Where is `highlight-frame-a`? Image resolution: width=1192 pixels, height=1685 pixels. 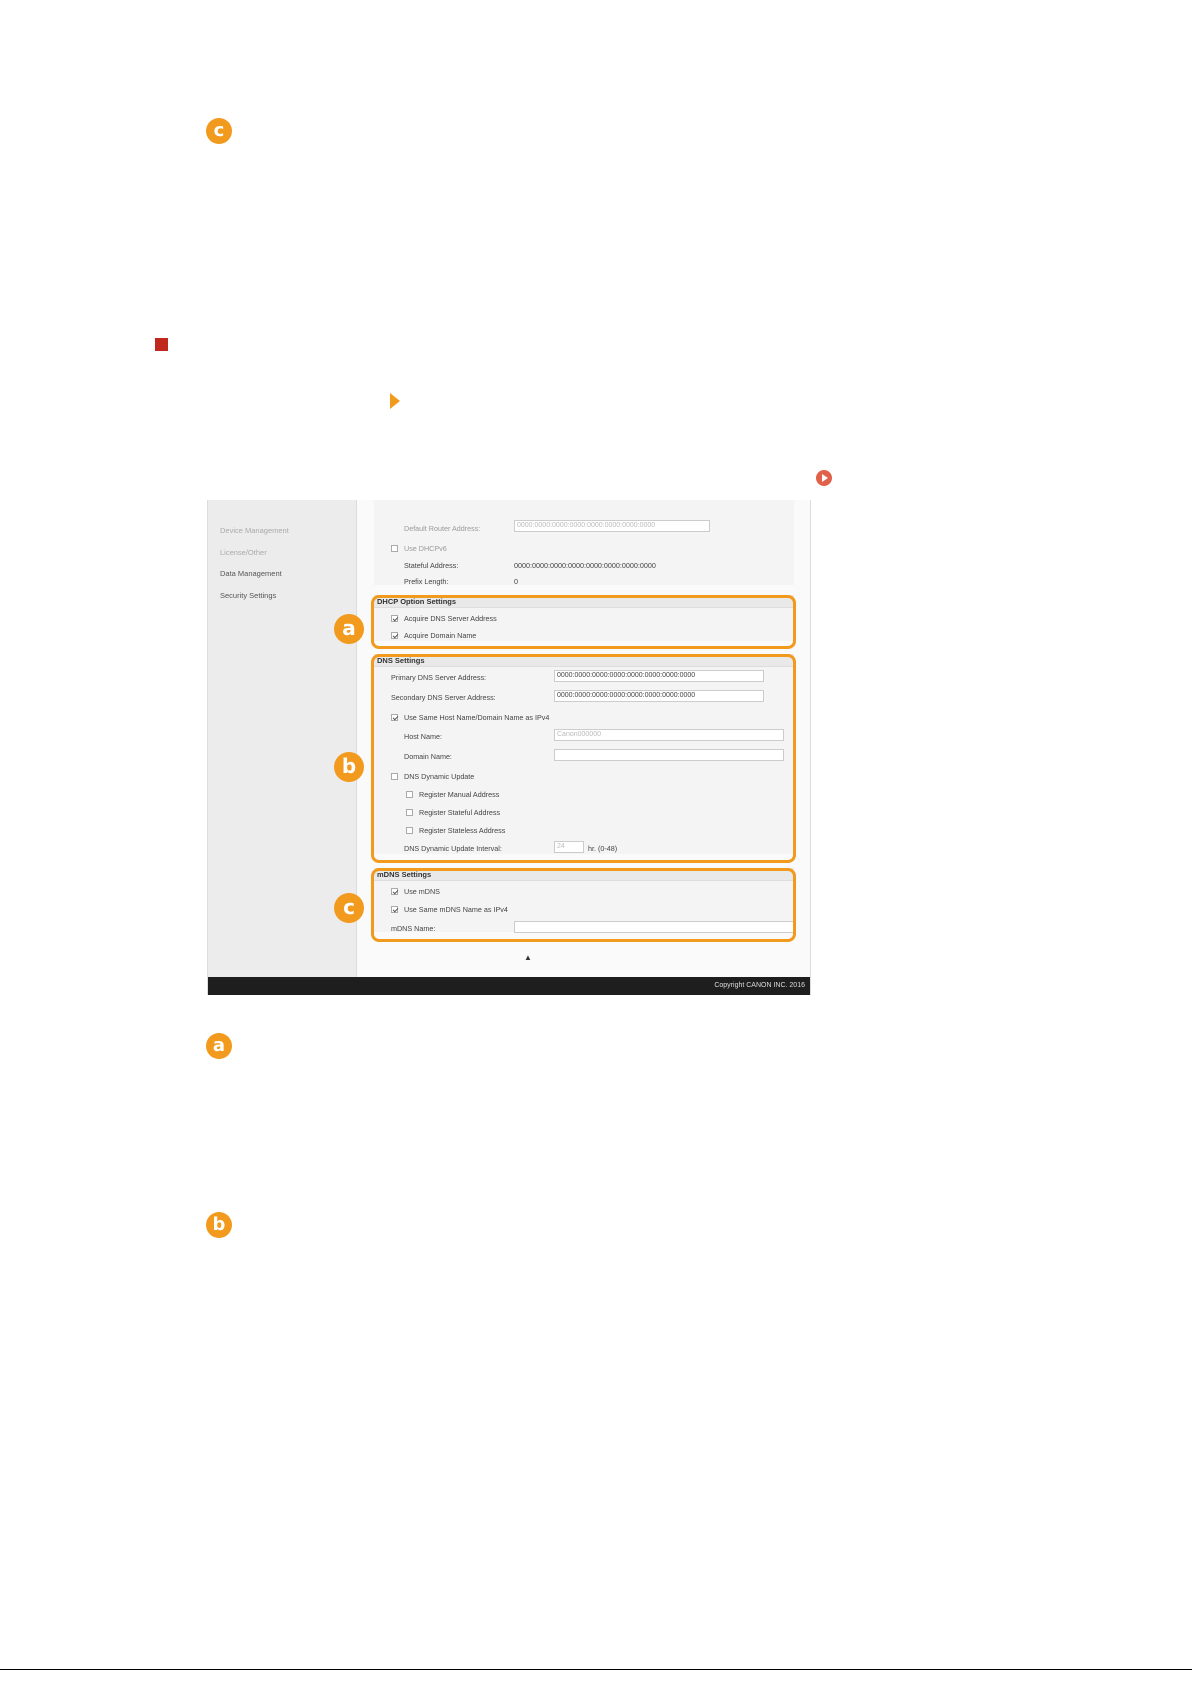 highlight-frame-a is located at coordinates (583, 622).